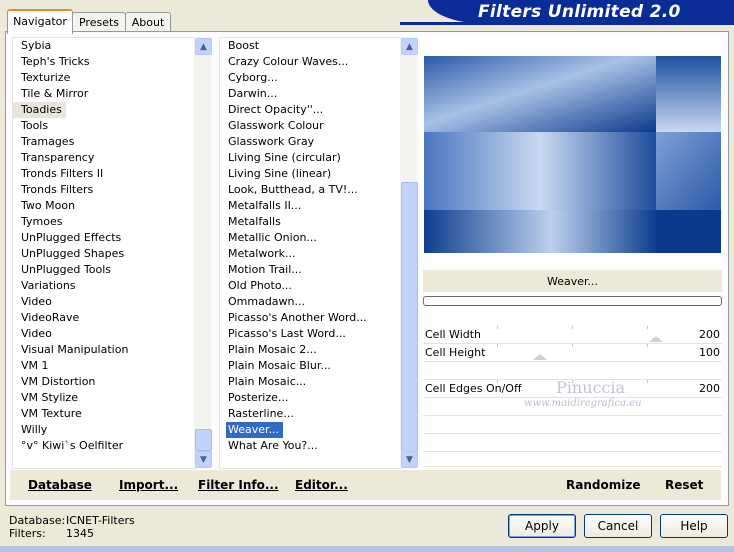  What do you see at coordinates (55, 61) in the screenshot?
I see `list-item-label: Teph's Tricks` at bounding box center [55, 61].